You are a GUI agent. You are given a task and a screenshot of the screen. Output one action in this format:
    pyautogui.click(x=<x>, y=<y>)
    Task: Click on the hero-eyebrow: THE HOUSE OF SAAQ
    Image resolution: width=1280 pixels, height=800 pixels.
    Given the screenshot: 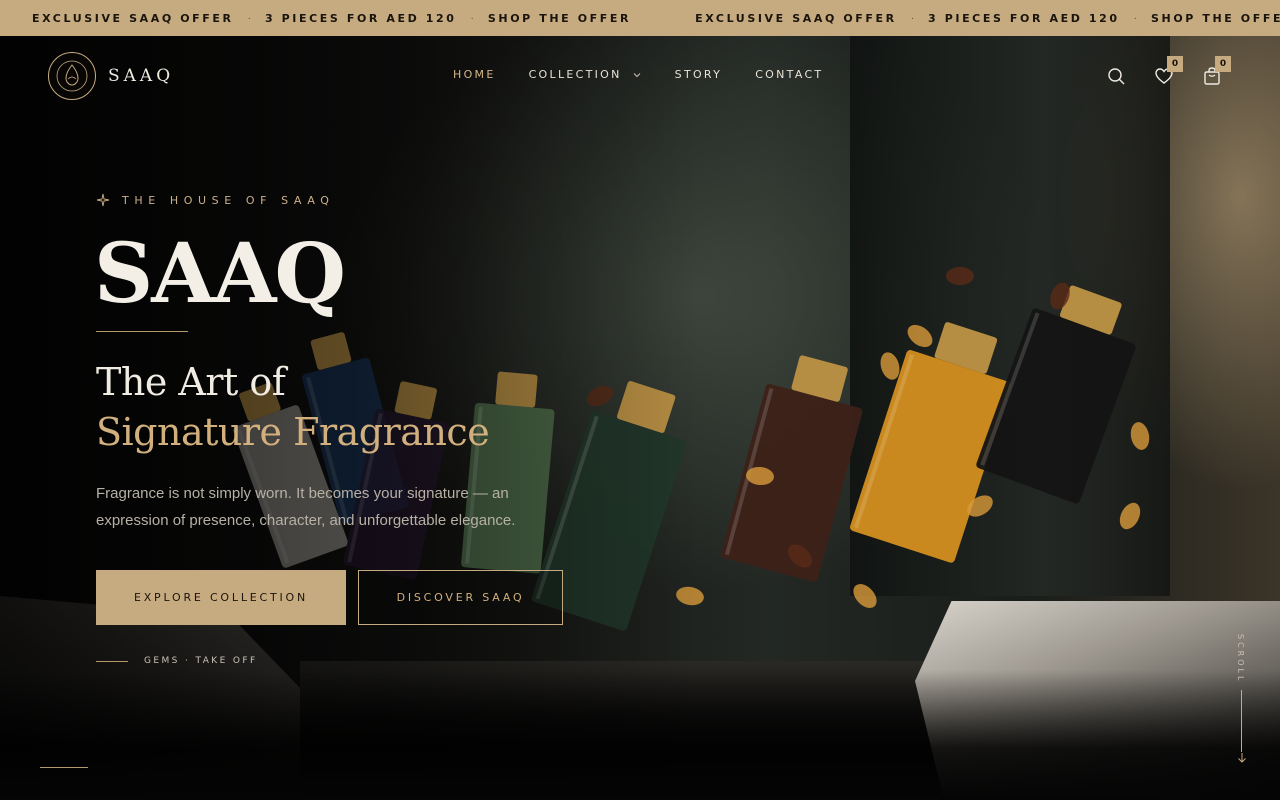 What is the action you would take?
    pyautogui.click(x=215, y=200)
    